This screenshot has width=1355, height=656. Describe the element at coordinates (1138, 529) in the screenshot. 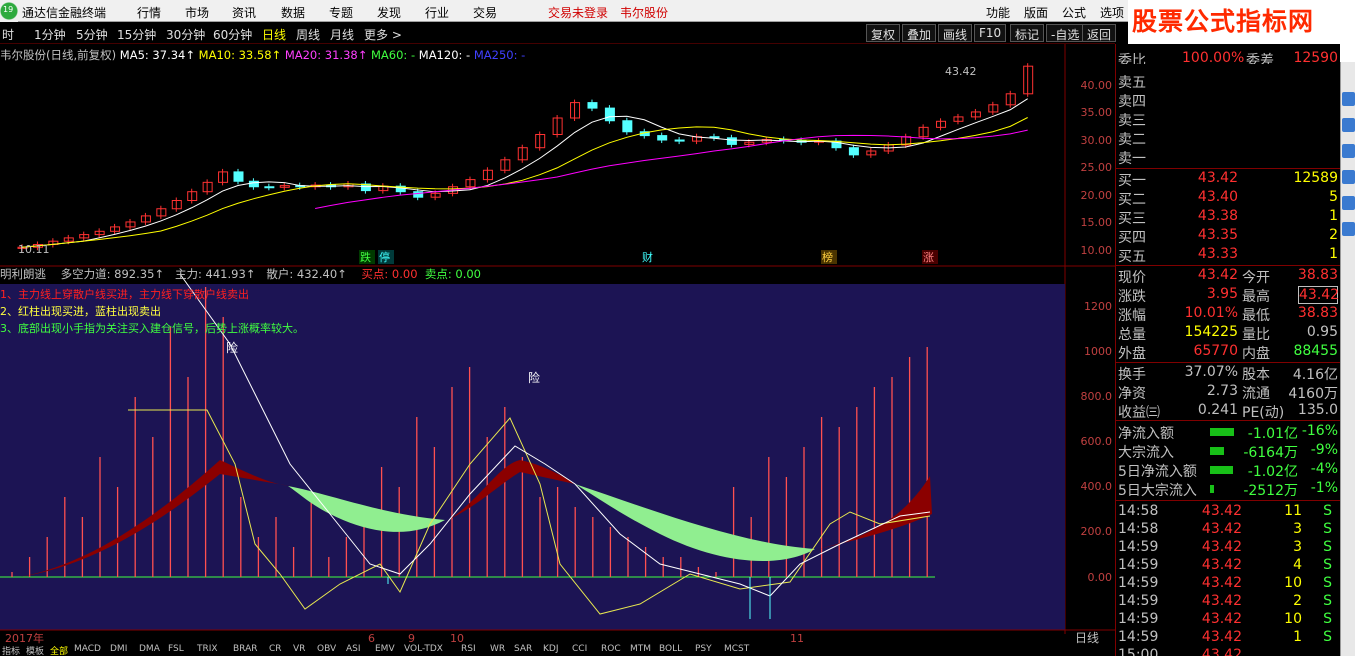

I see `tick-time: 14:58` at that location.